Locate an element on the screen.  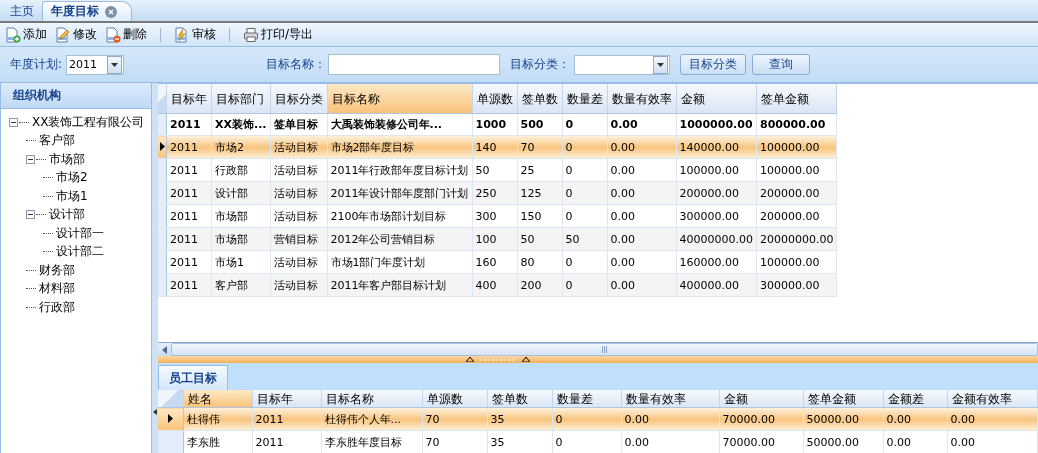
table-cell: 2100年市场部计划目标 is located at coordinates (399, 216).